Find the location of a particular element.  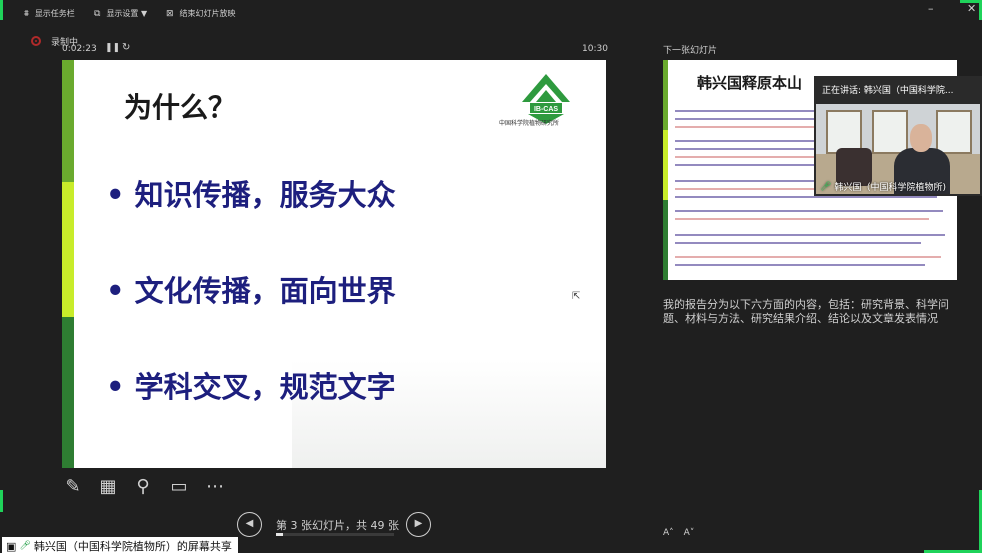

speaker-video-panel: 正在讲话: 韩兴国（中国科学院... 🎤︎ 韩兴国（中国科学院植物所) is located at coordinates (898, 136).